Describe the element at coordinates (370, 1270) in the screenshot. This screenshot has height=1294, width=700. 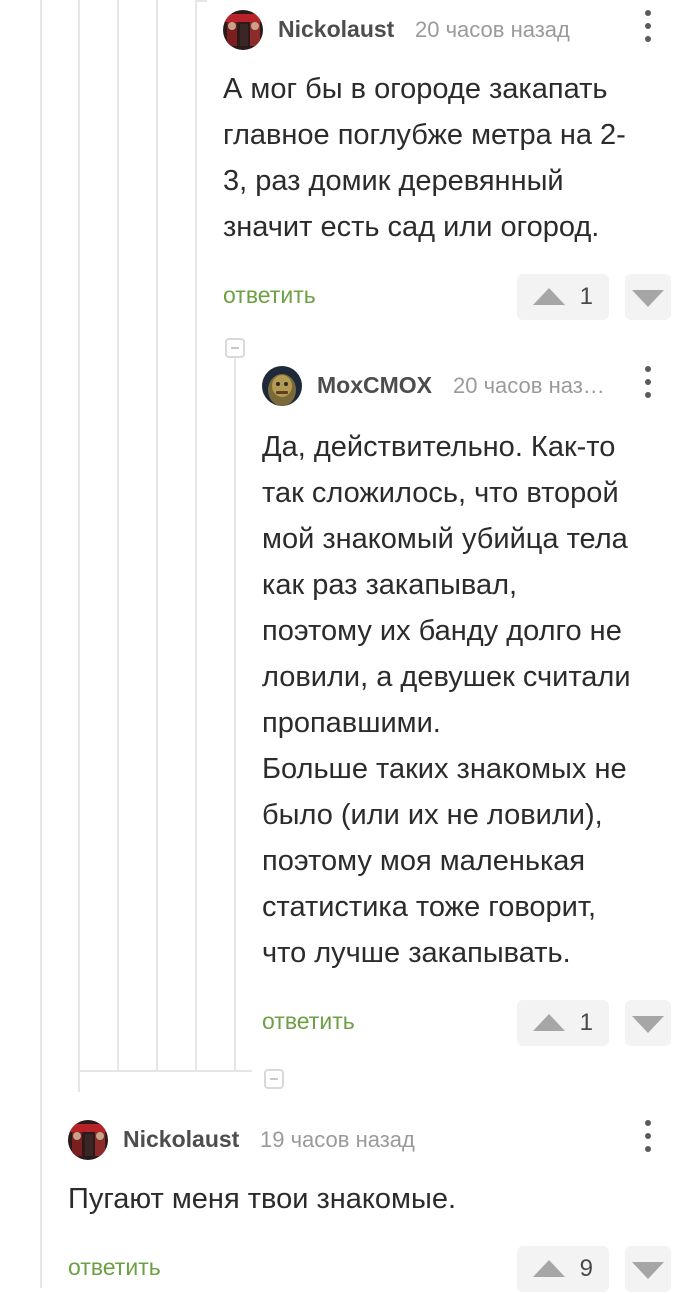
I see `comment-actions: ответить 9` at that location.